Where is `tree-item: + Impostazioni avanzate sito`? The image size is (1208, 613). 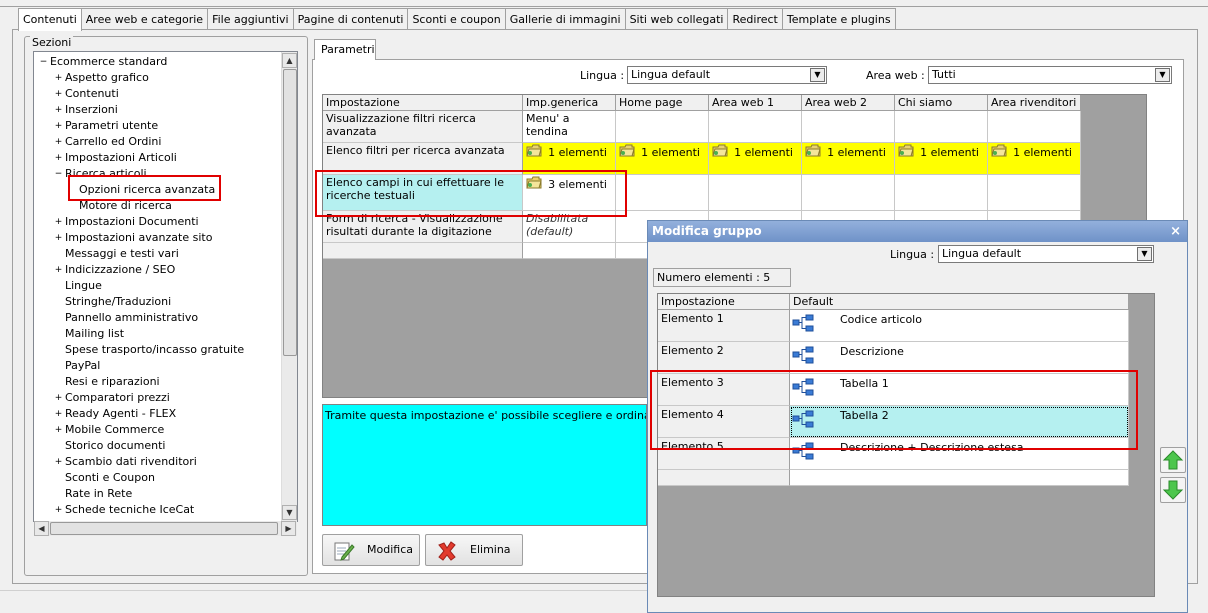
tree-item: + Impostazioni avanzate sito is located at coordinates (159, 238).